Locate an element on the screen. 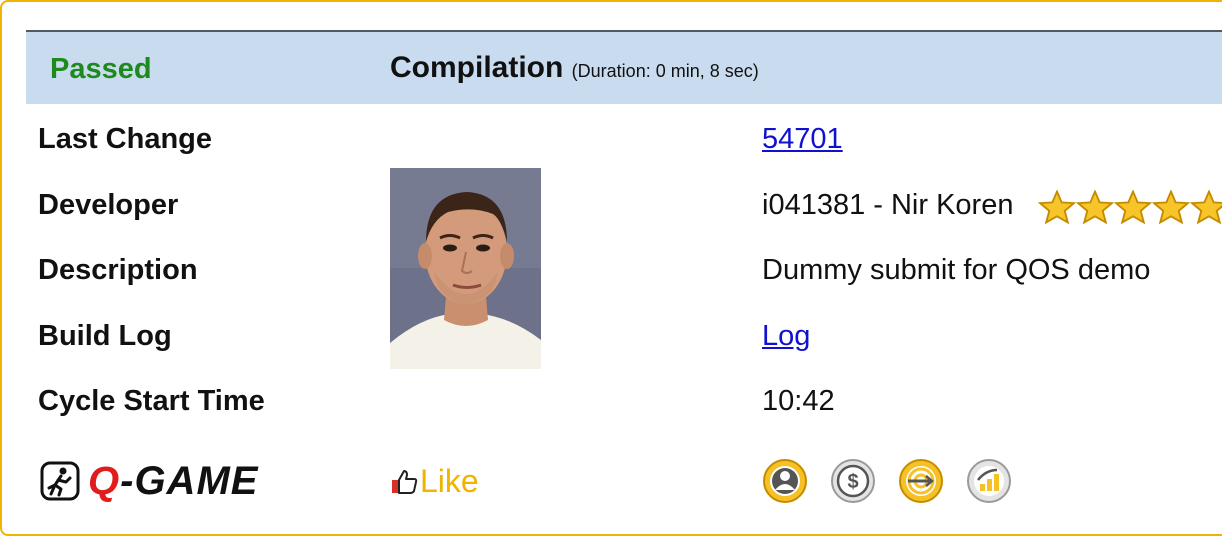 This screenshot has width=1222, height=536. change-number-link: 54701 is located at coordinates (802, 139).